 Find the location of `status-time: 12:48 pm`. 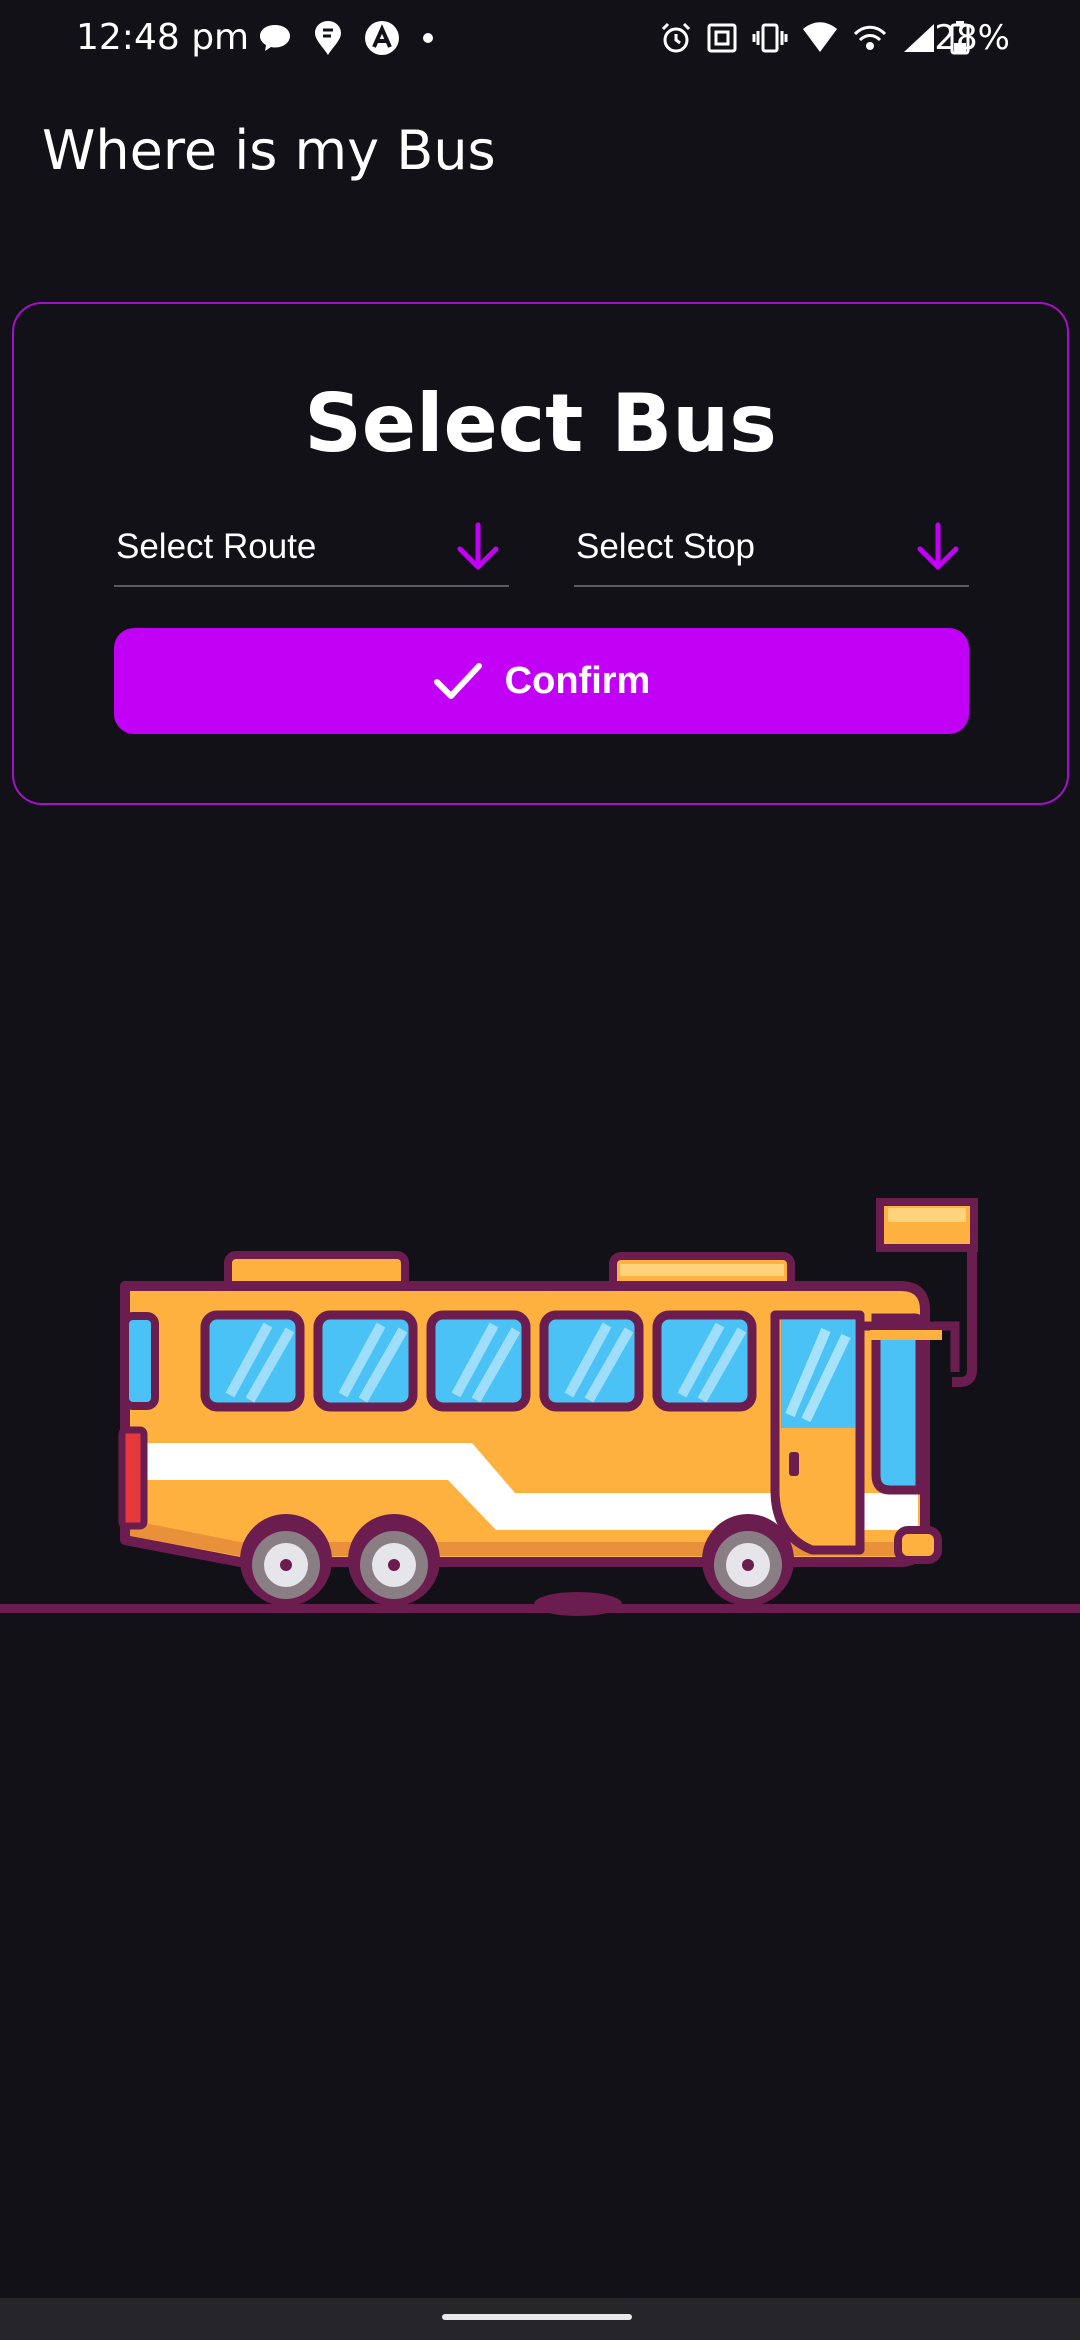

status-time: 12:48 pm is located at coordinates (163, 37).